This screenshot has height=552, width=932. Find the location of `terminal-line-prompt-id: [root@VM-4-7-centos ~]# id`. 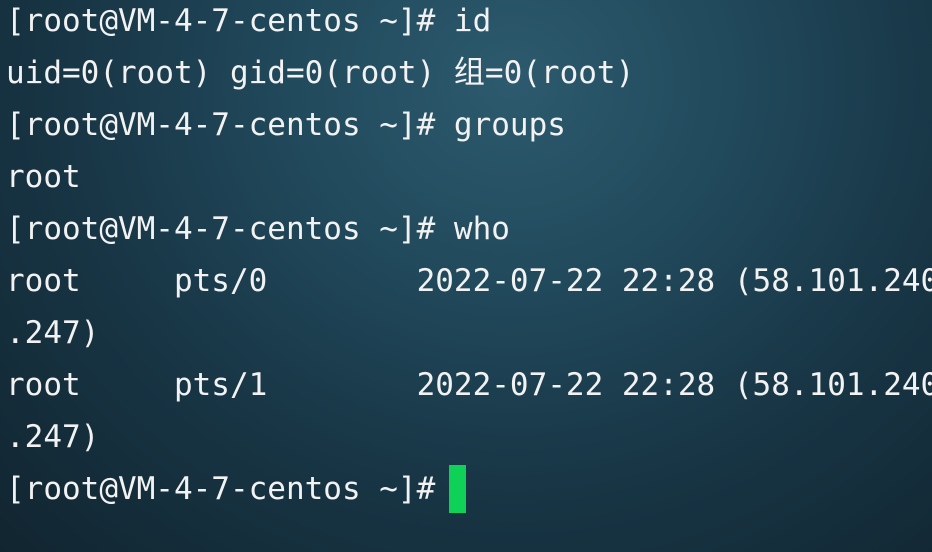

terminal-line-prompt-id: [root@VM-4-7-centos ~]# id is located at coordinates (249, 21).